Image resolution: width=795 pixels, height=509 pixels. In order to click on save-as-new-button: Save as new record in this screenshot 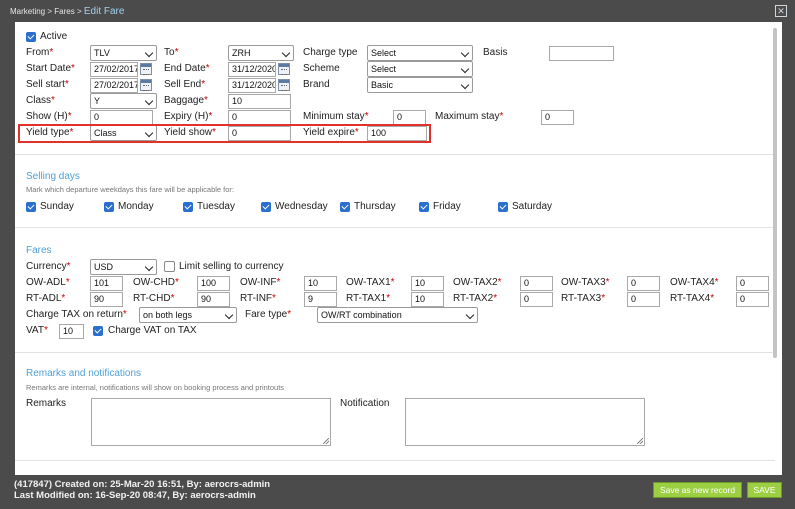, I will do `click(697, 490)`.